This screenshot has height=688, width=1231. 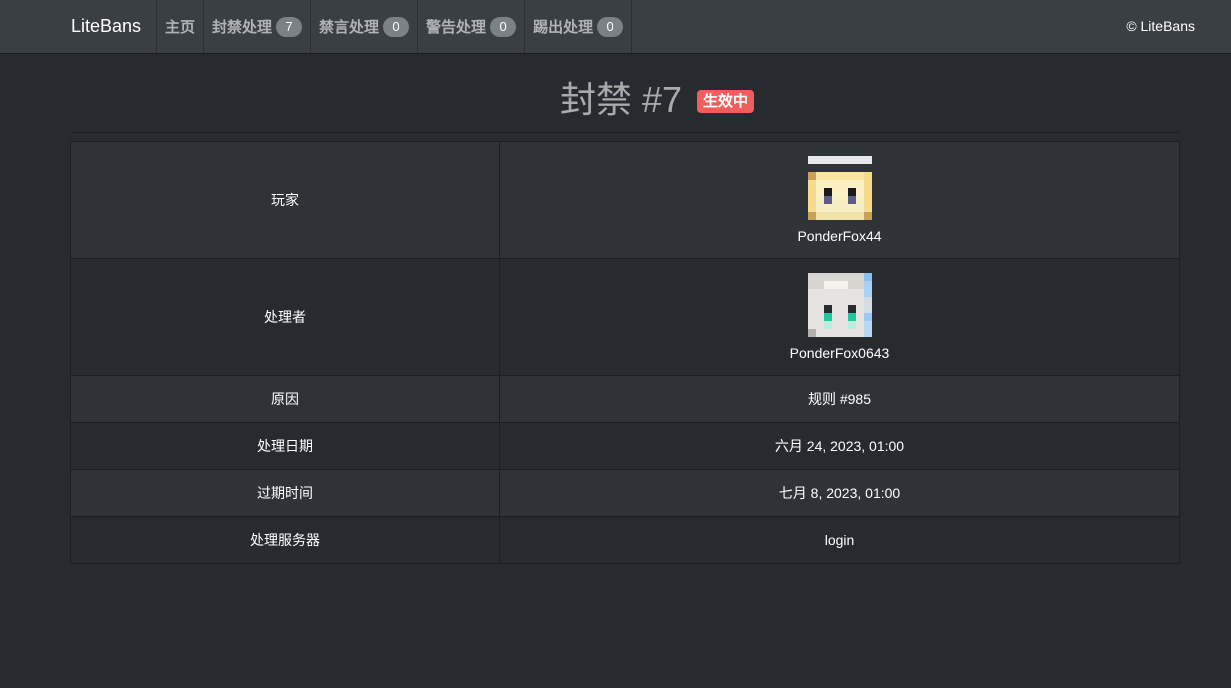 I want to click on status-badge: 生效中, so click(x=726, y=101).